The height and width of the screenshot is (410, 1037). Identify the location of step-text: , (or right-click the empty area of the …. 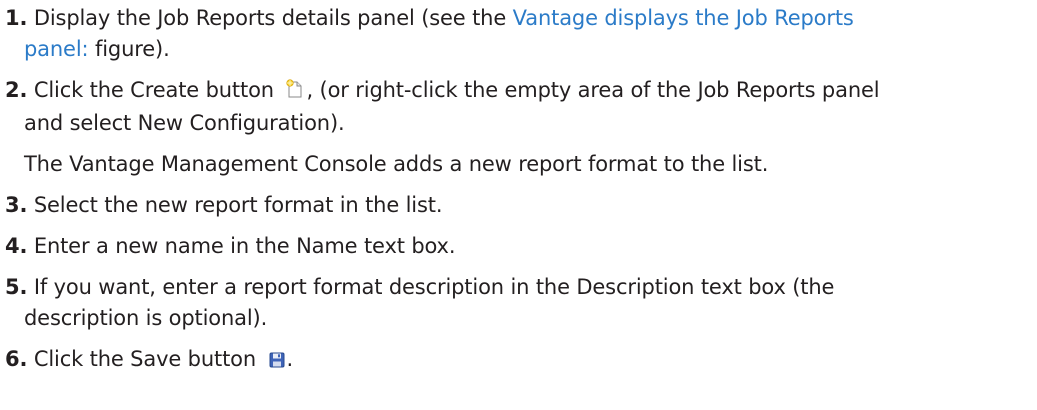
(593, 90).